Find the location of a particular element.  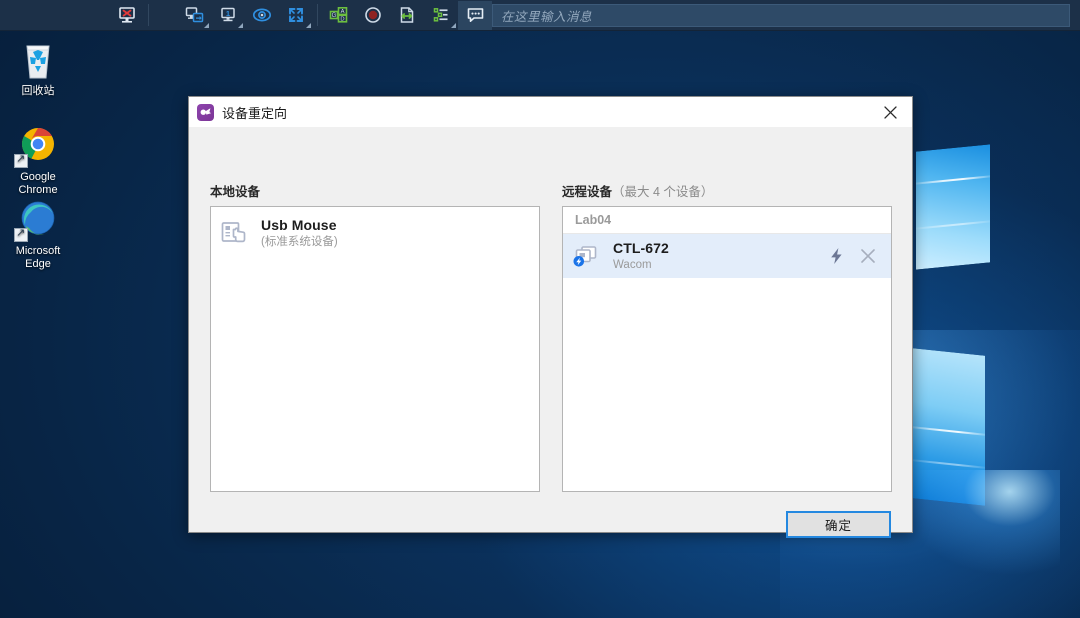

windows-logo-pane-bottom is located at coordinates (949, 427).